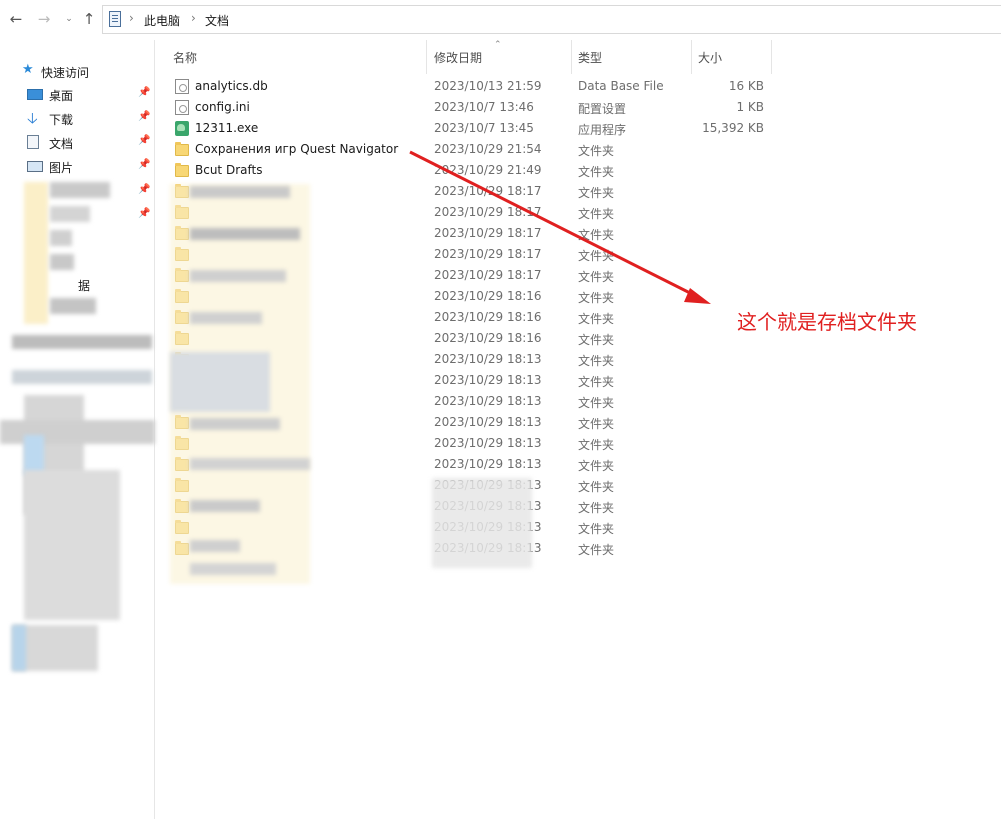 The height and width of the screenshot is (819, 1001). What do you see at coordinates (827, 322) in the screenshot?
I see `annotation-label: 这个就是存档文件夹` at bounding box center [827, 322].